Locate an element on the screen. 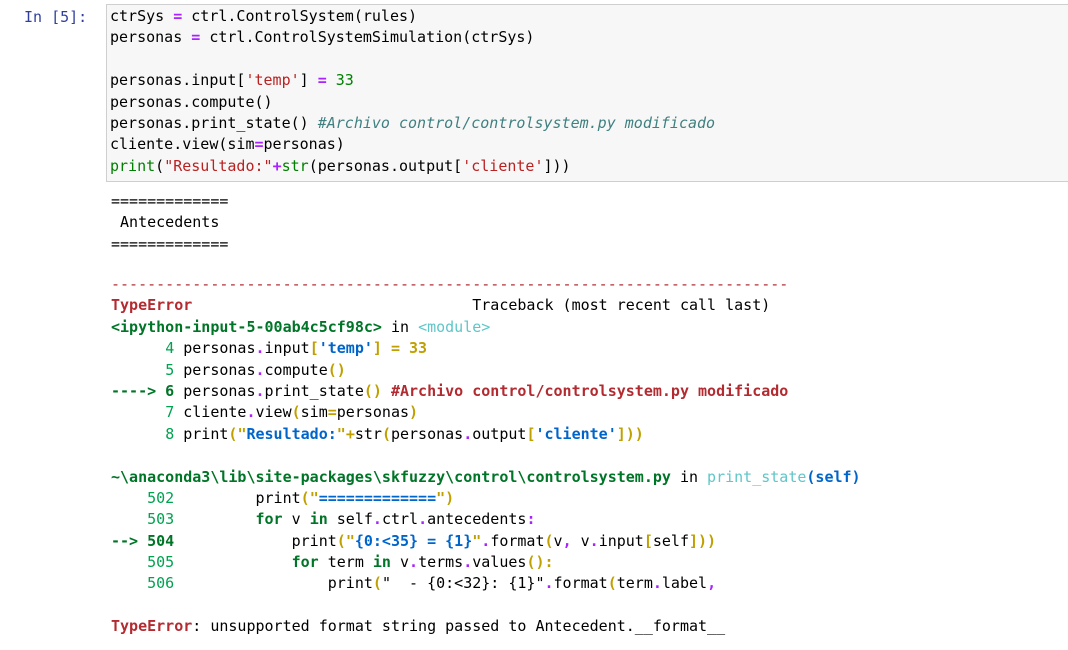  code-line-4: personas.input['temp'] = 33 is located at coordinates (232, 80).